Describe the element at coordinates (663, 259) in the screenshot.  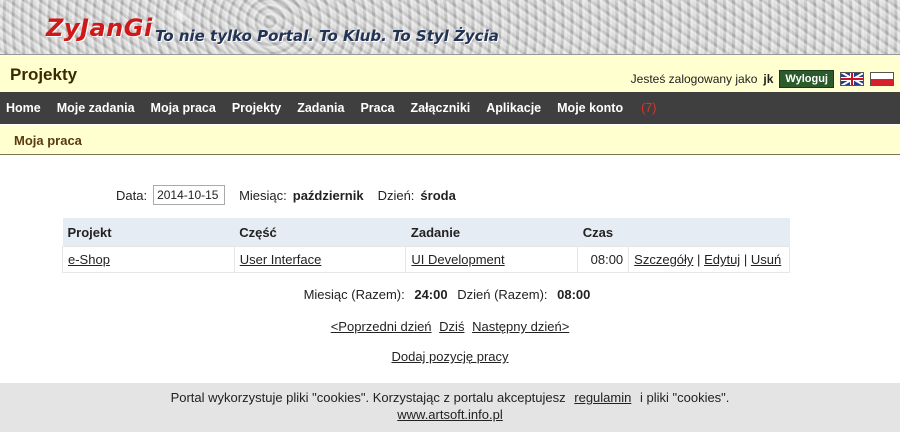
I see `details-link: Szczegóły` at that location.